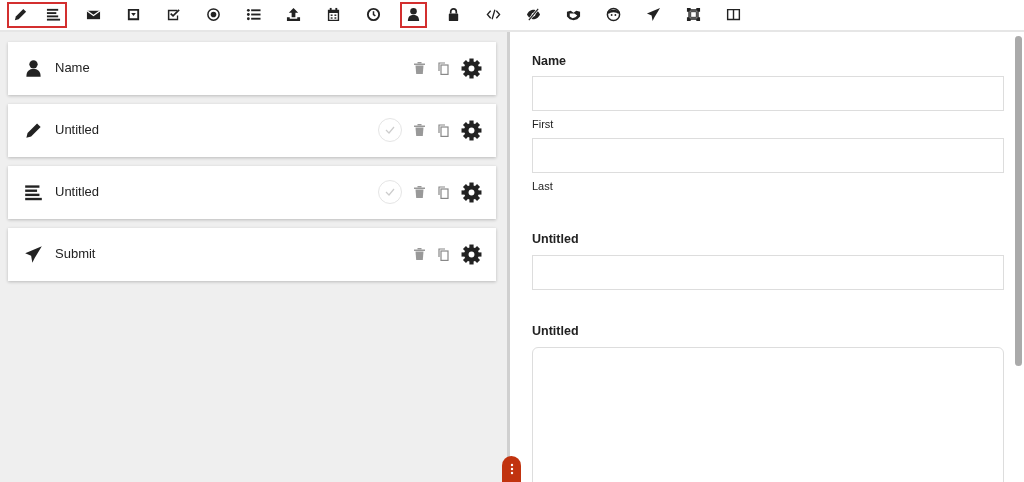 The image size is (1024, 482). I want to click on frame-icon, so click(693, 15).